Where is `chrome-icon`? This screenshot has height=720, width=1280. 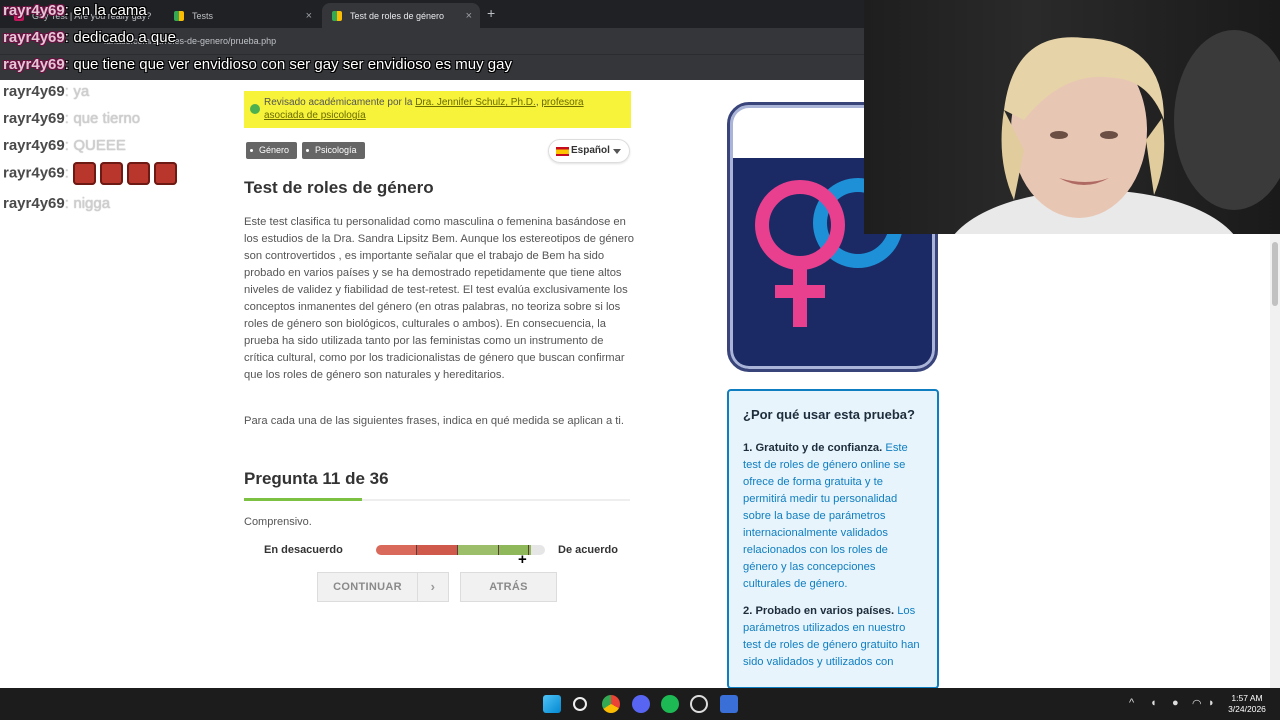
chrome-icon is located at coordinates (611, 704).